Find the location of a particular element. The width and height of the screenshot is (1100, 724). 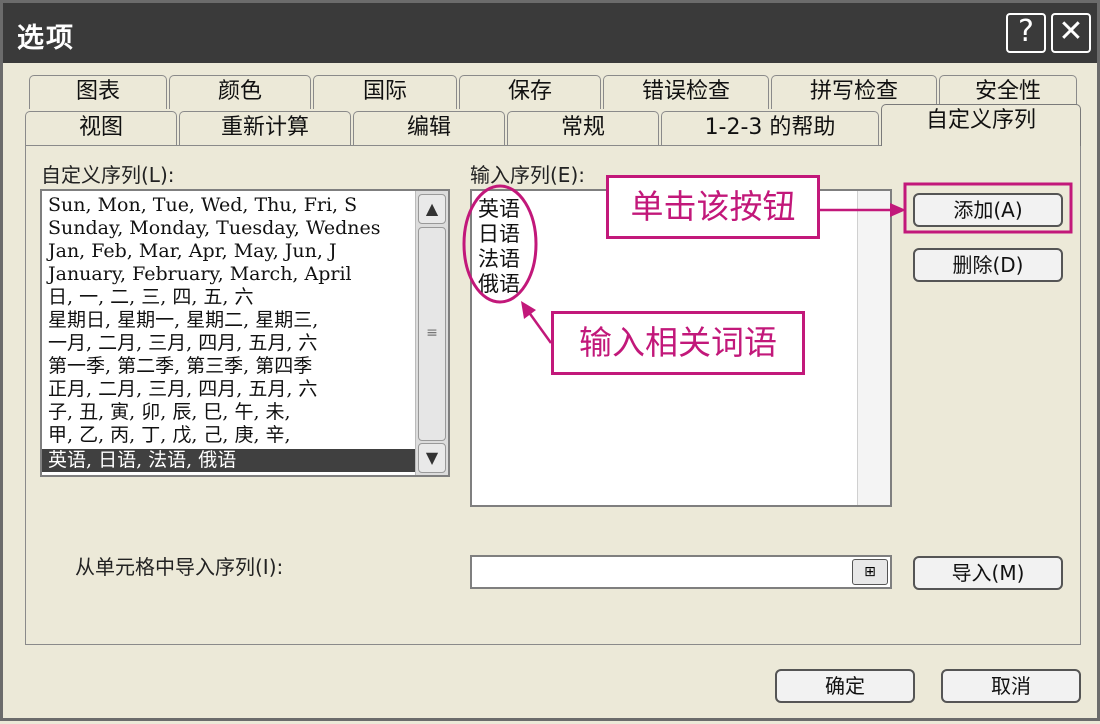

tab-general: 常规 is located at coordinates (583, 128).